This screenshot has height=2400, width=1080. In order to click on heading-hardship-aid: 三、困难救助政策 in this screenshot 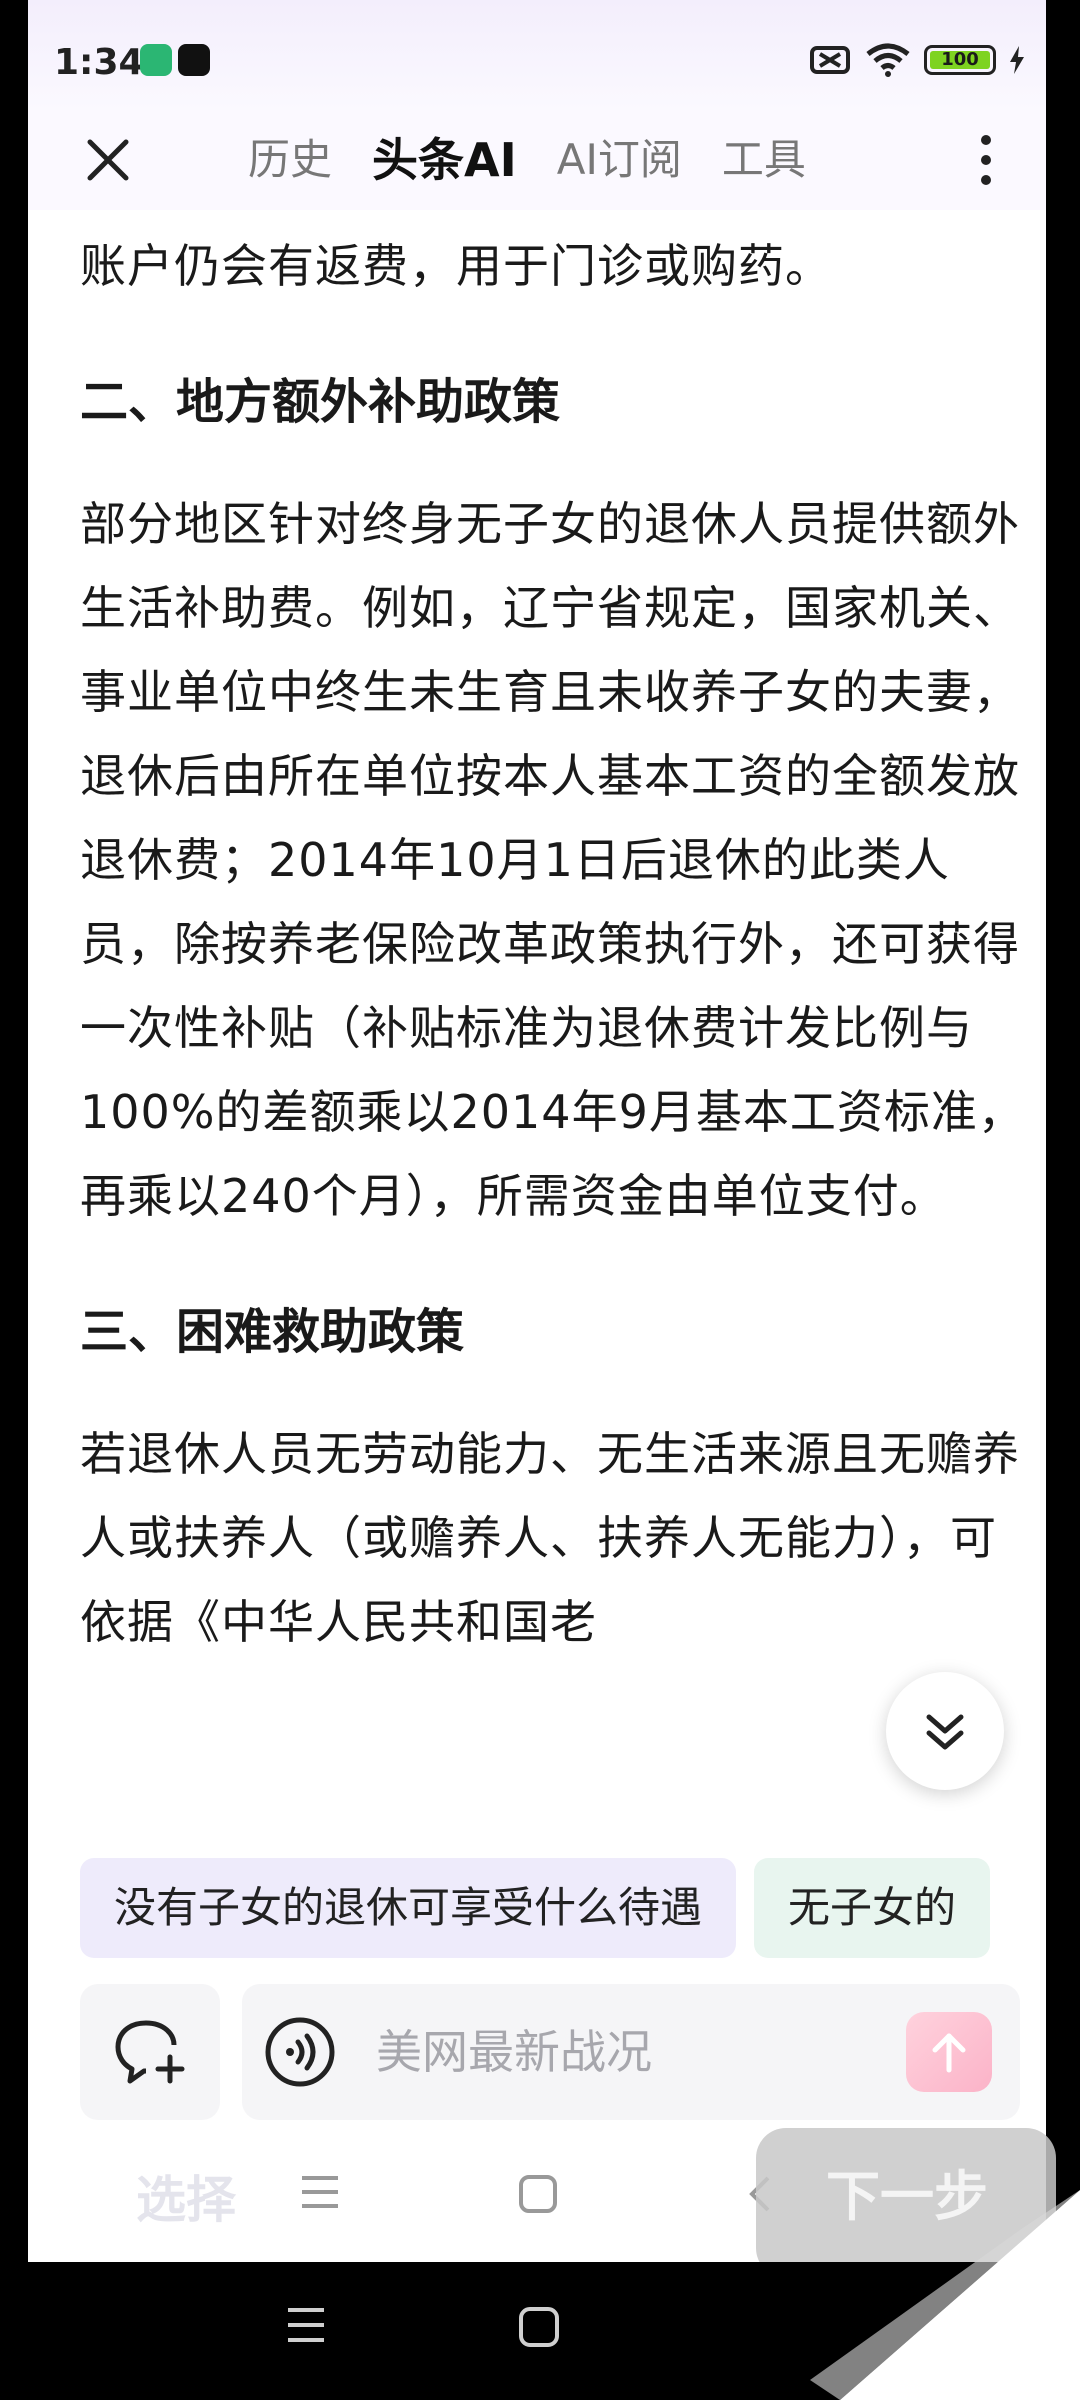, I will do `click(272, 1332)`.